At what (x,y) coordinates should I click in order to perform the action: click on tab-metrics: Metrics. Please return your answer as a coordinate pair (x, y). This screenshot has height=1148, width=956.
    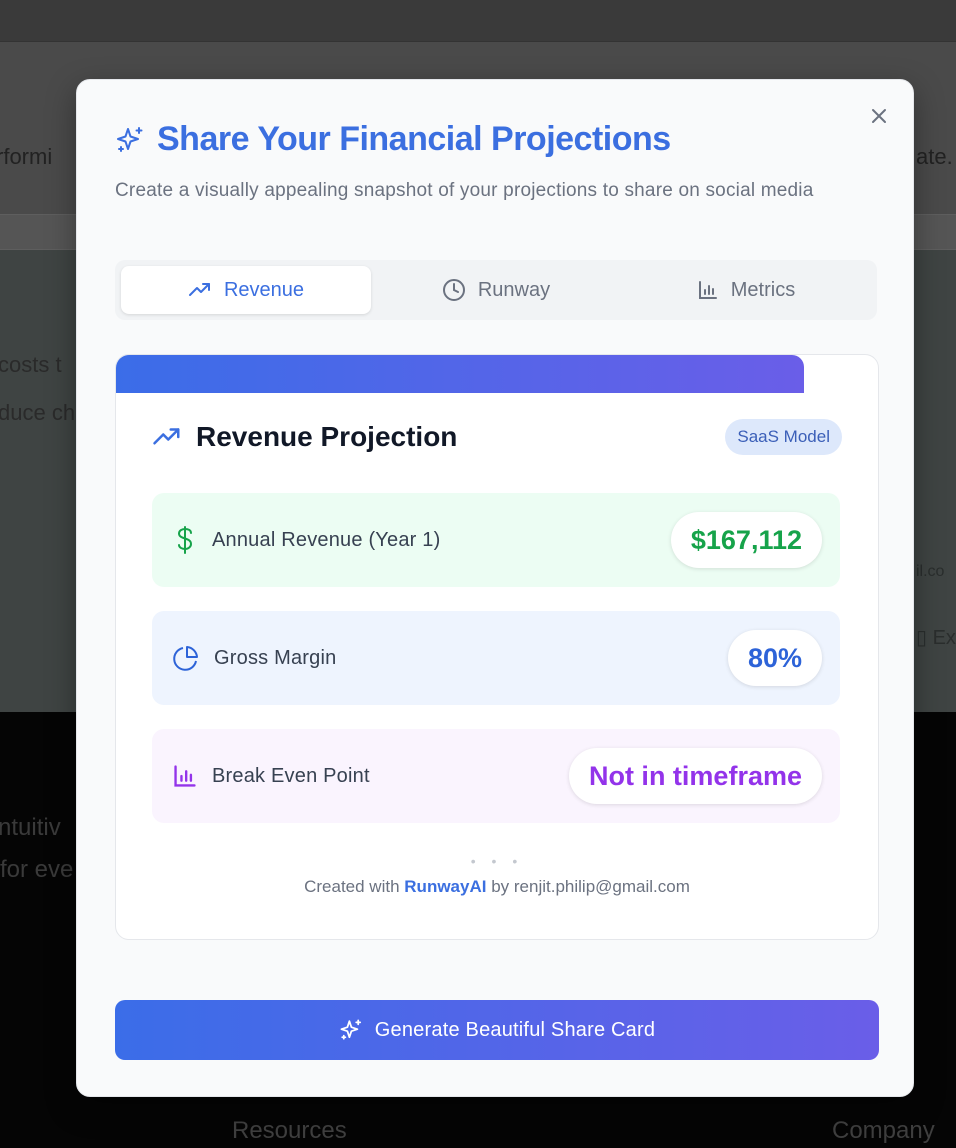
    Looking at the image, I should click on (746, 290).